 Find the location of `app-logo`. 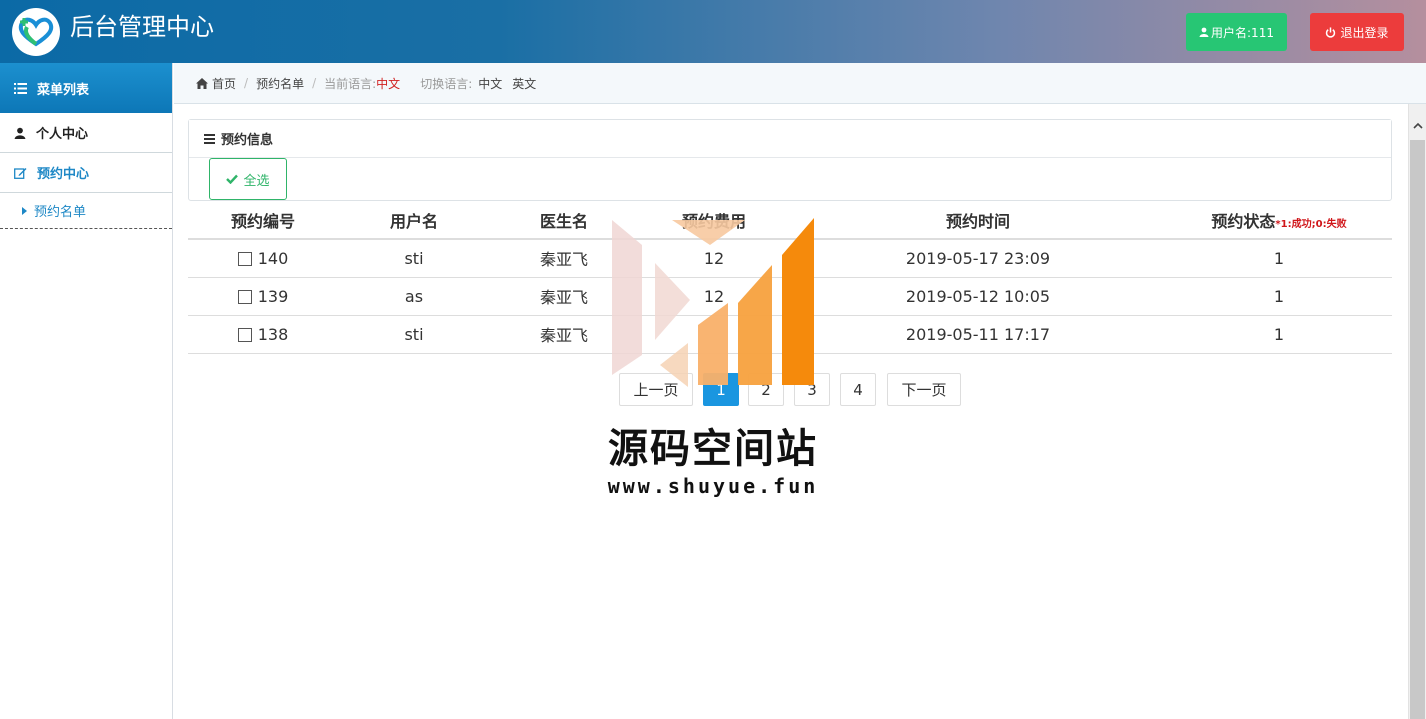

app-logo is located at coordinates (36, 32).